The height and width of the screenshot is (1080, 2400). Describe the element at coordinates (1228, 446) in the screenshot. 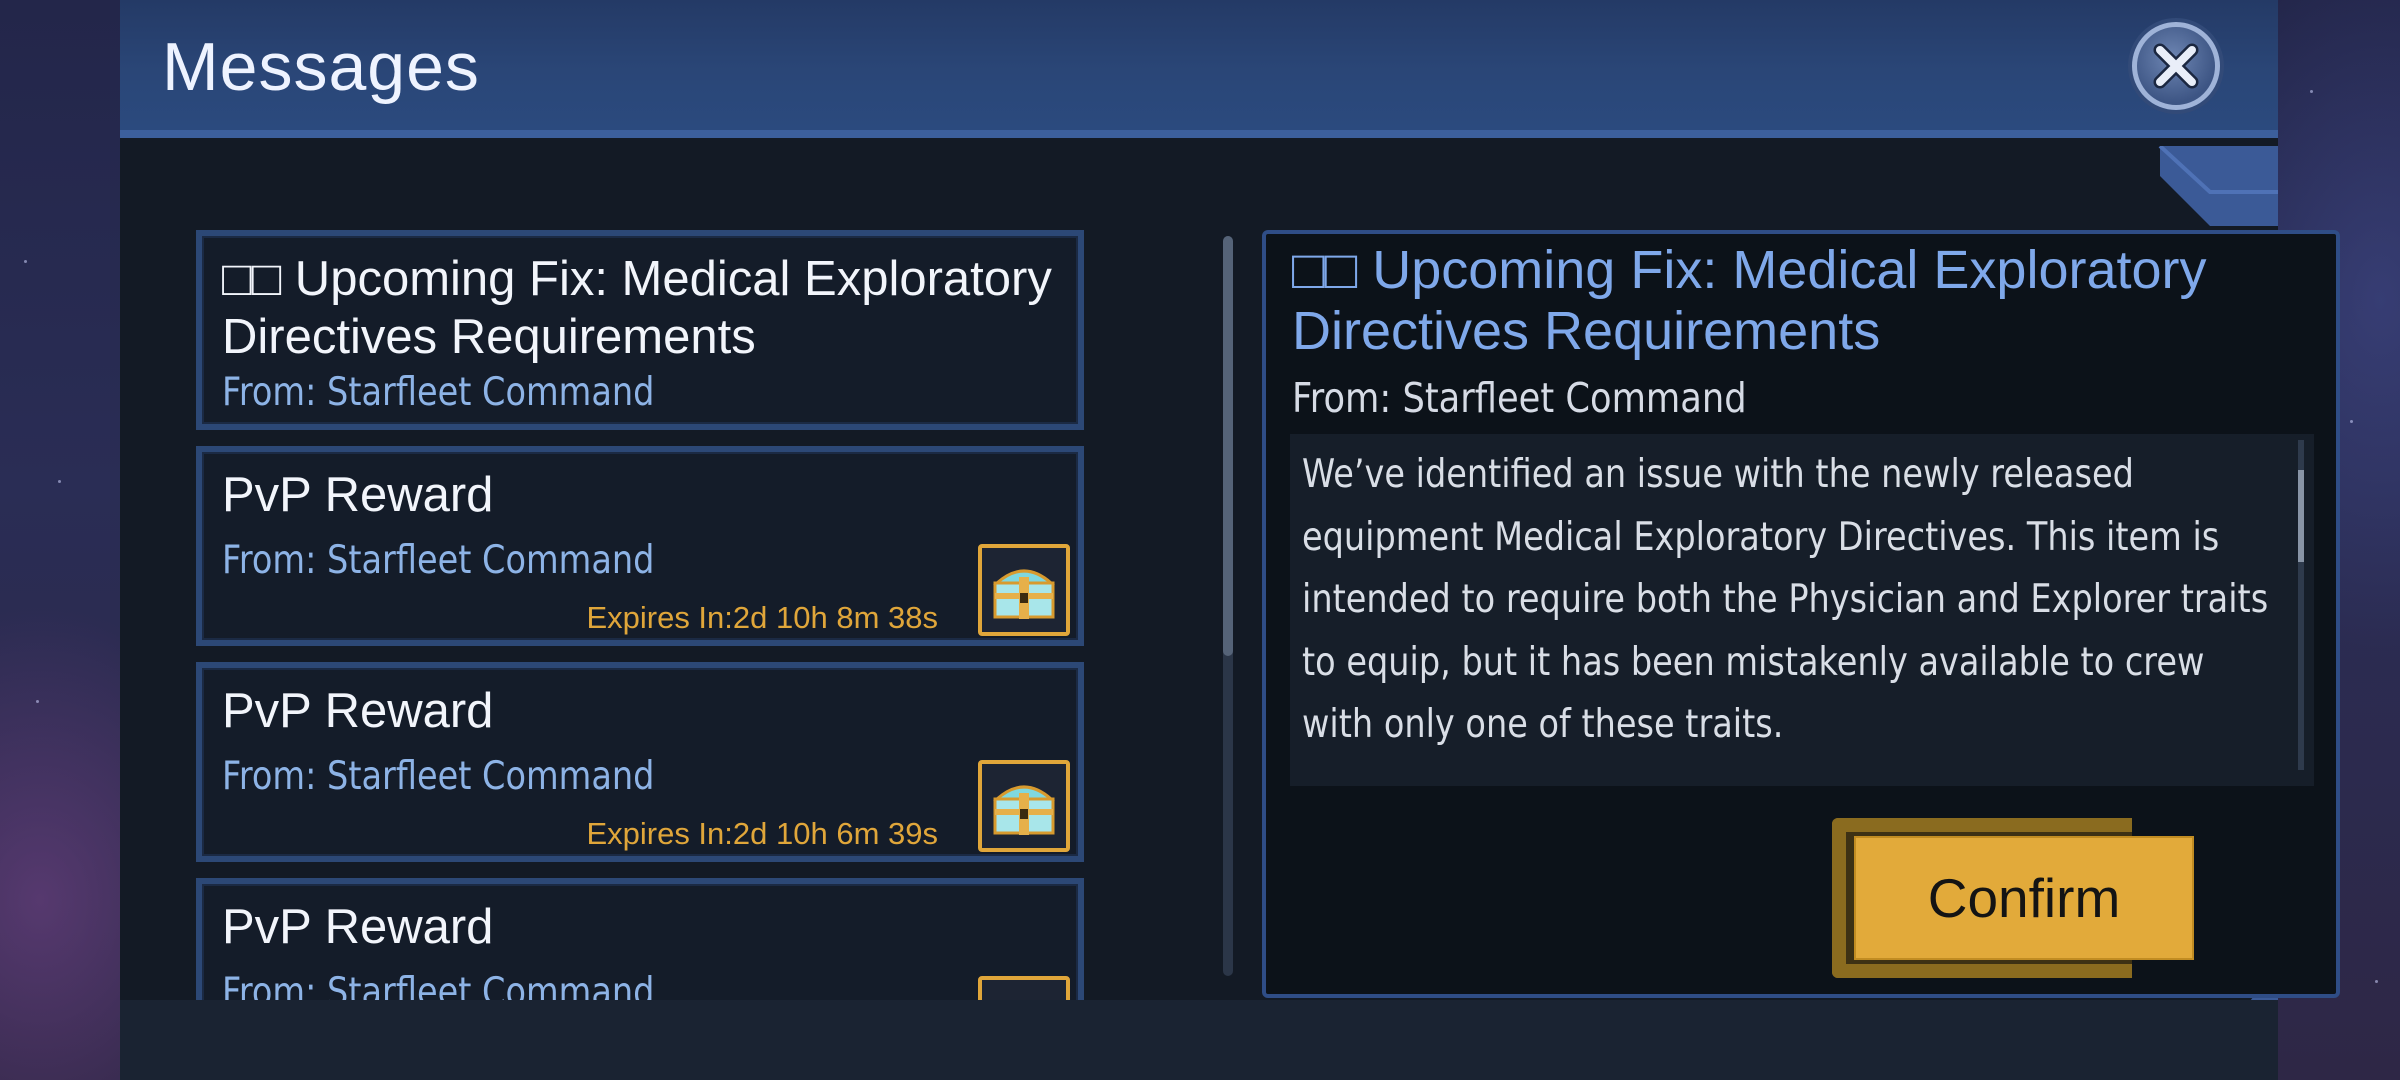

I see `list-scroll-thumb` at that location.